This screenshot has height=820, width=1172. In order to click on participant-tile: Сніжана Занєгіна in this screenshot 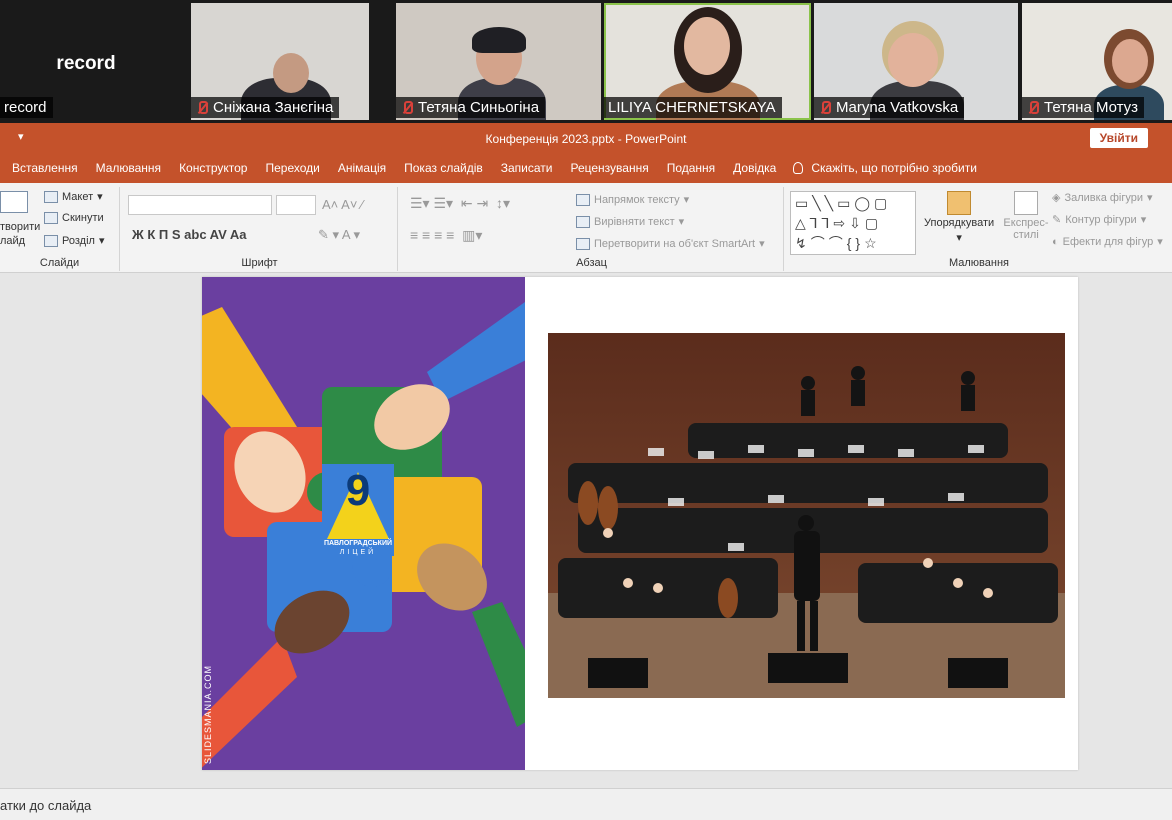, I will do `click(280, 61)`.